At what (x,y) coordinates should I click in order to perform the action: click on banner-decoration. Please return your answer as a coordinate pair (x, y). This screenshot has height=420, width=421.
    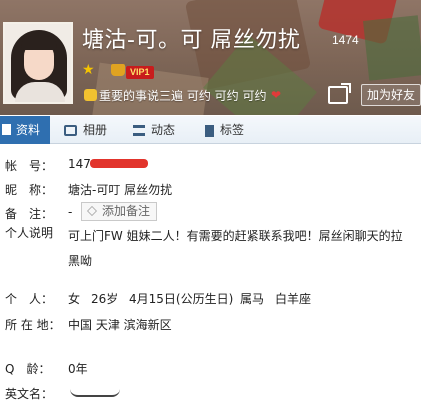
    Looking at the image, I should click on (392, 48).